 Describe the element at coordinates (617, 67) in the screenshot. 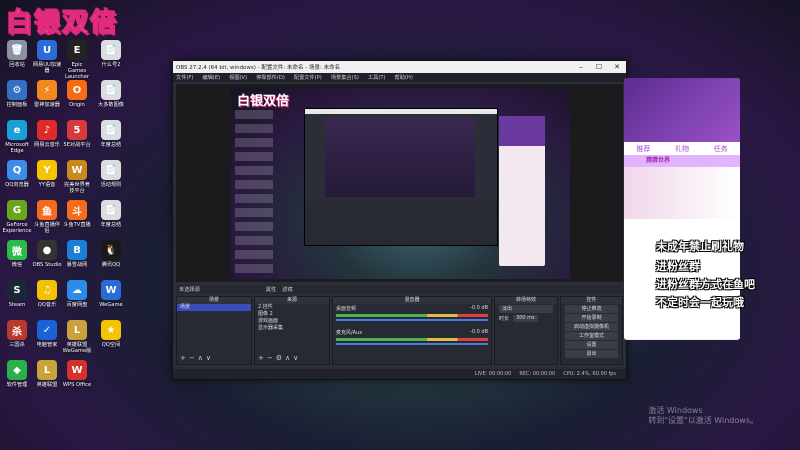

I see `close-icon: ✕` at that location.